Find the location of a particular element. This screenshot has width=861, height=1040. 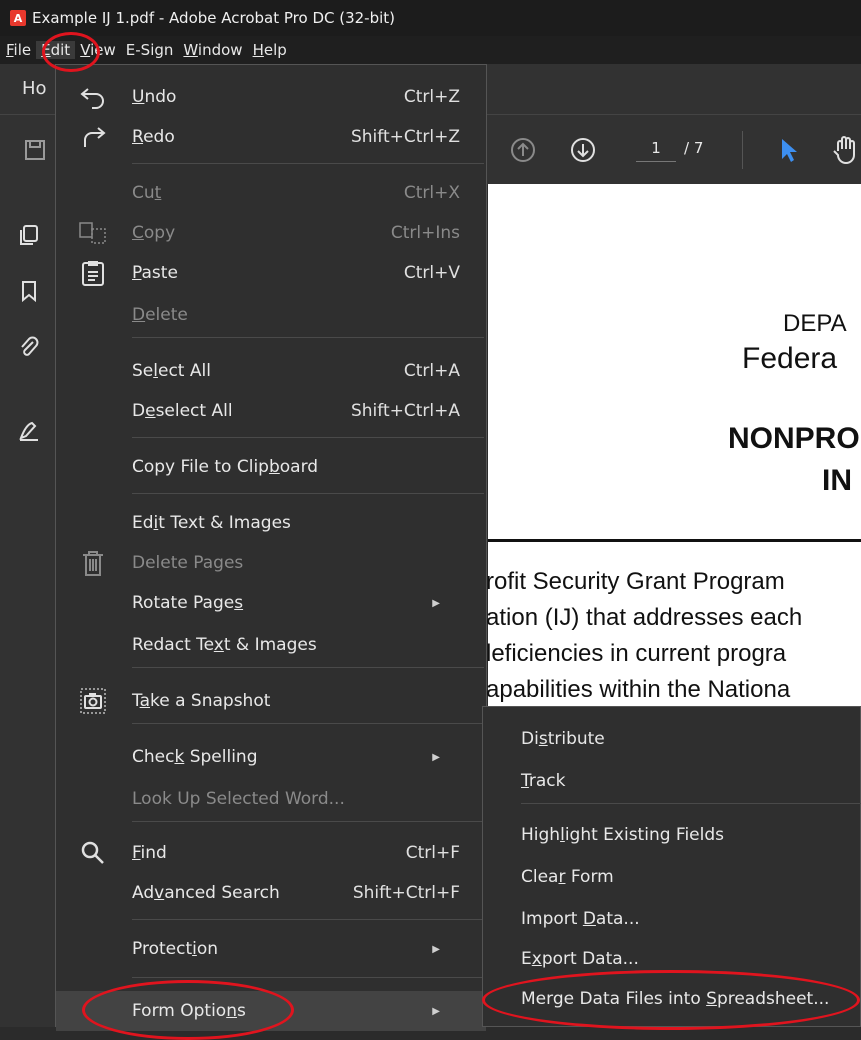

bookmarks-icon is located at coordinates (29, 291).